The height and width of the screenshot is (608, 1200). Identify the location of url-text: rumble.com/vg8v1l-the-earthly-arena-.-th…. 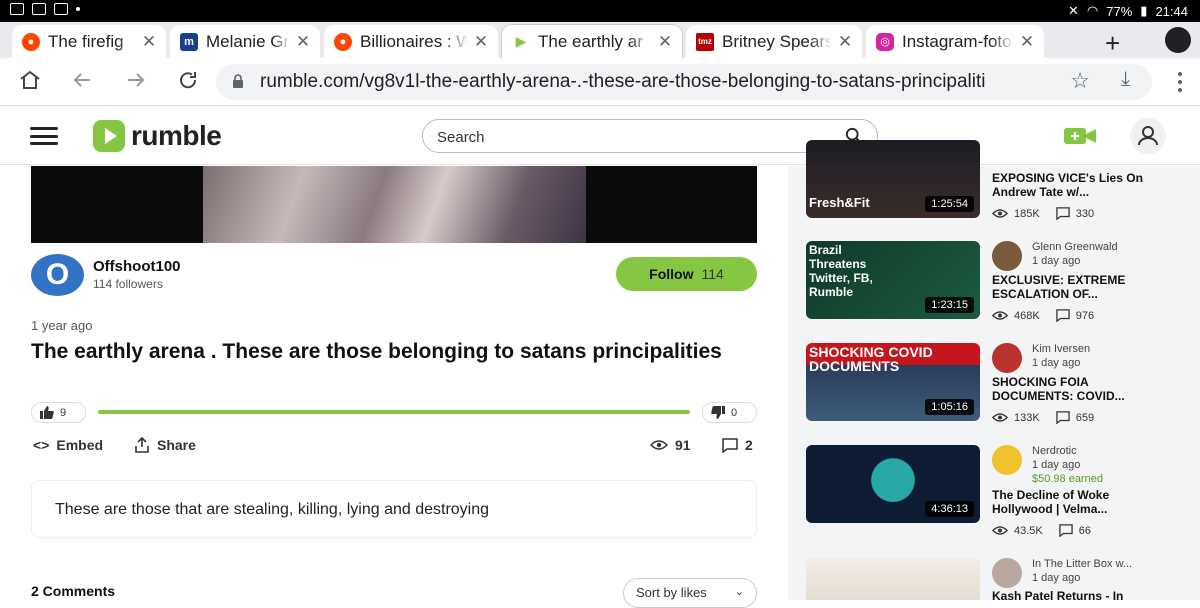
(645, 82).